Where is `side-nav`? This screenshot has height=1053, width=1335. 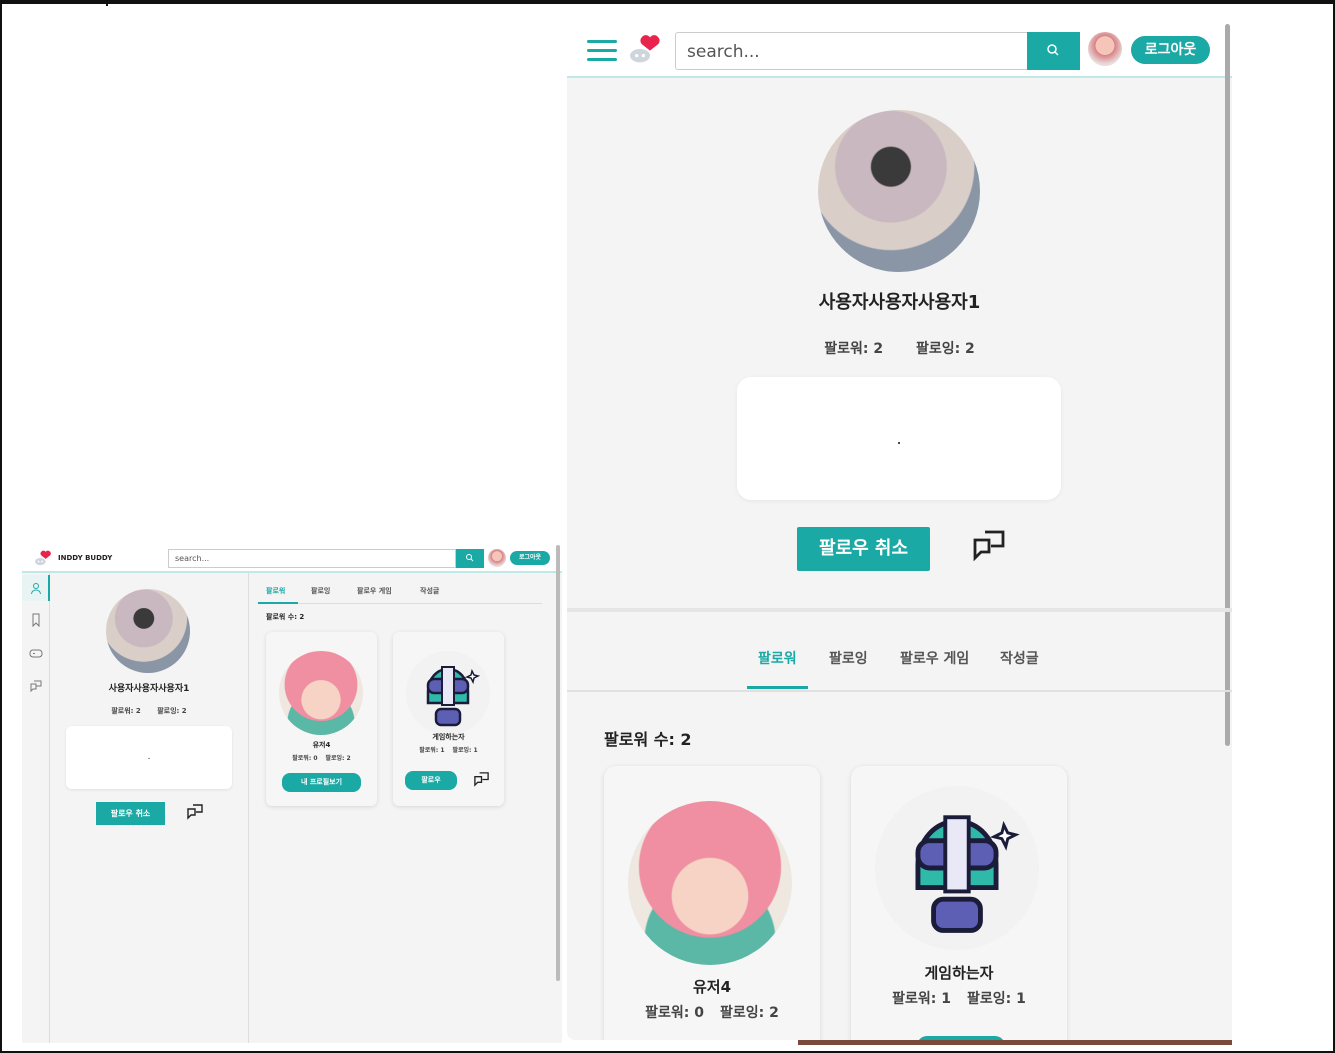 side-nav is located at coordinates (36, 808).